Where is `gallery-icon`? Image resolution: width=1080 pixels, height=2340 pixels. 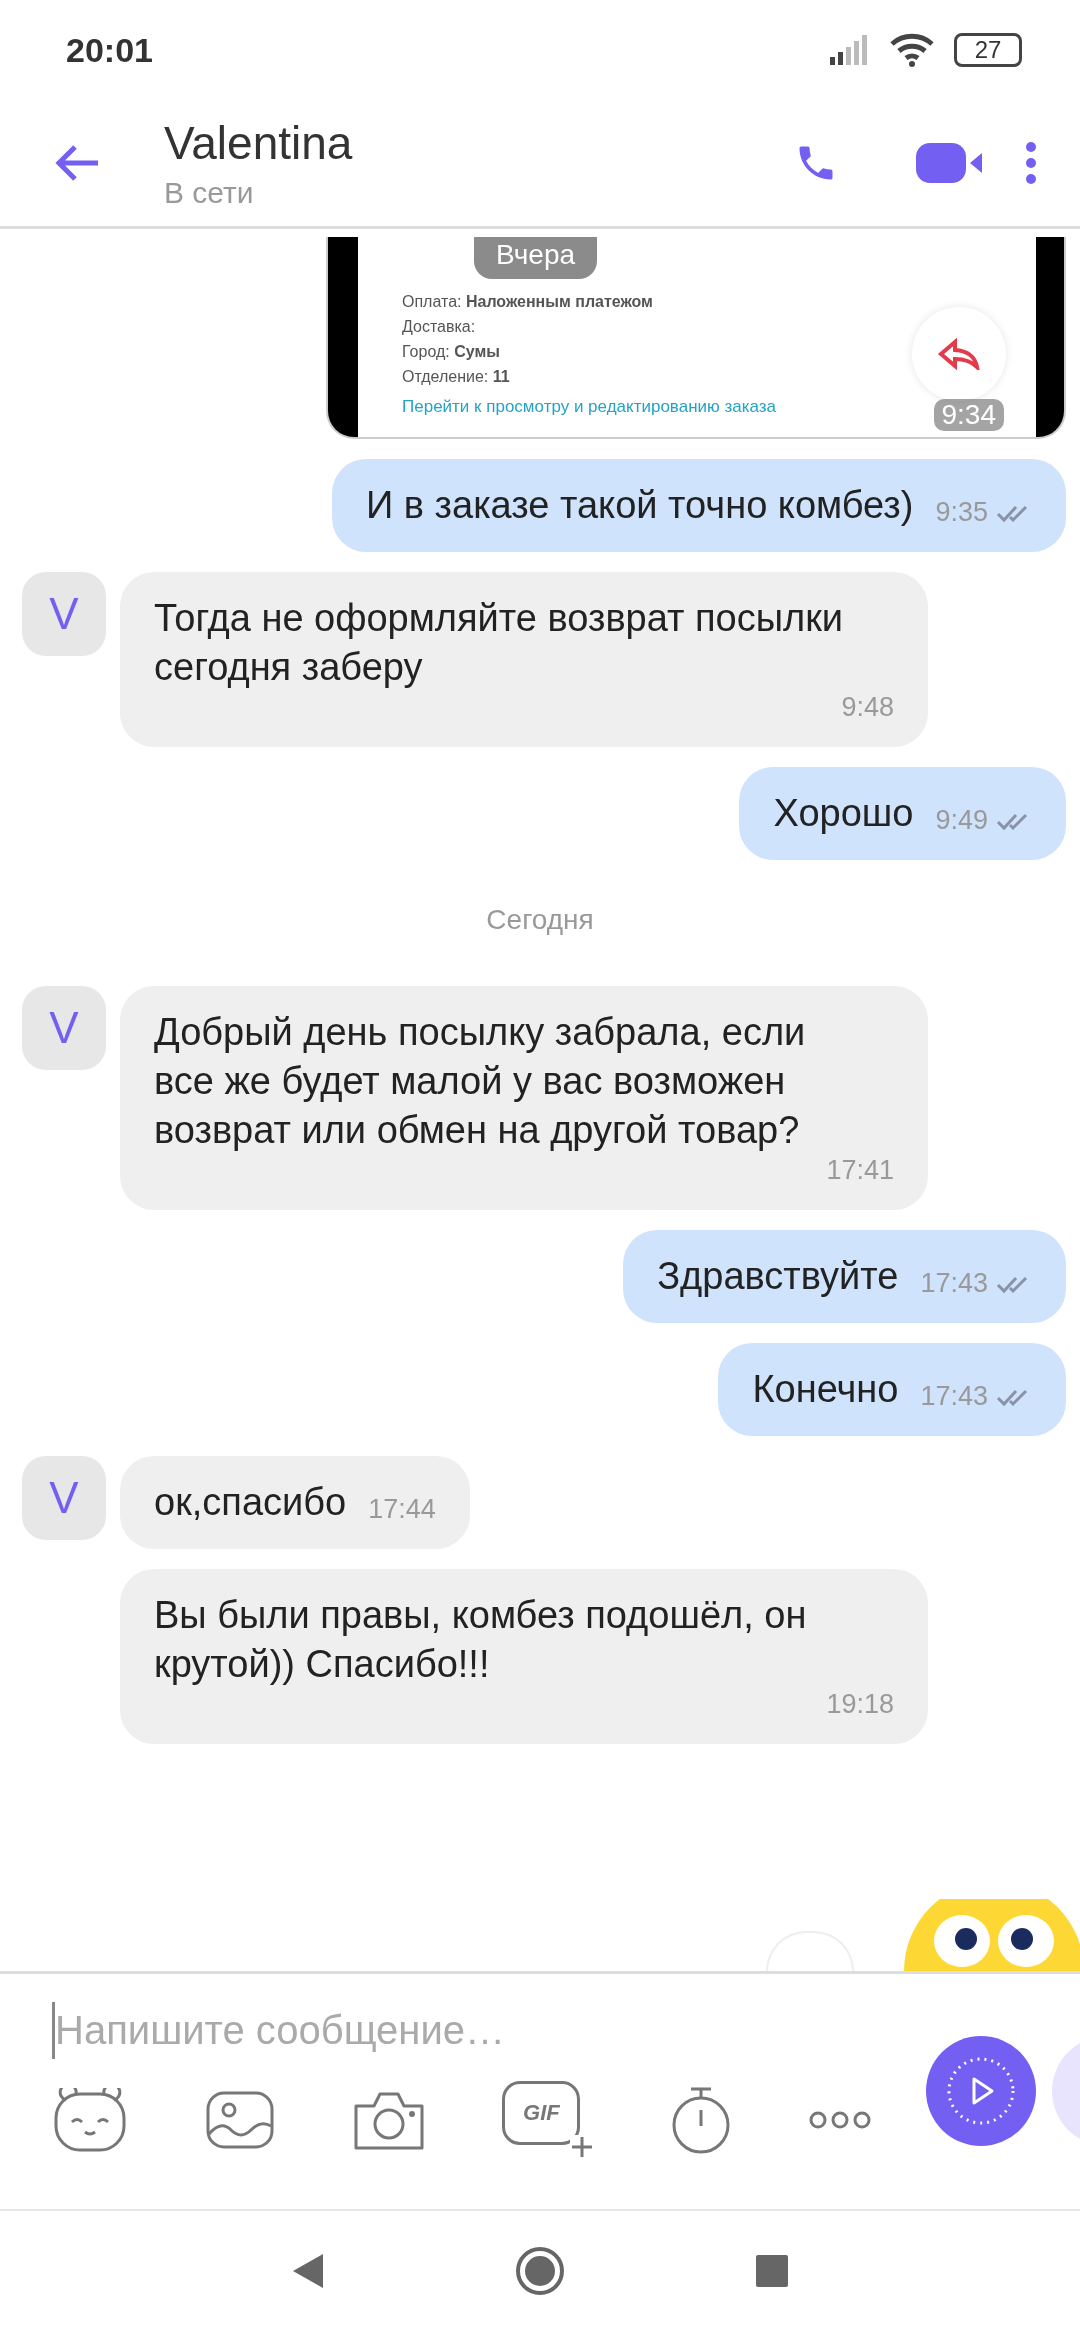
gallery-icon is located at coordinates (239, 2120).